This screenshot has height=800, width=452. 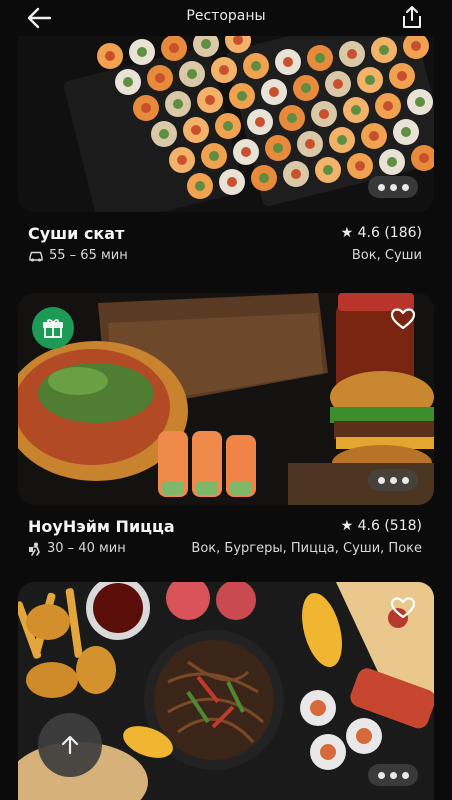 I want to click on page-title: Рестораны, so click(x=226, y=16).